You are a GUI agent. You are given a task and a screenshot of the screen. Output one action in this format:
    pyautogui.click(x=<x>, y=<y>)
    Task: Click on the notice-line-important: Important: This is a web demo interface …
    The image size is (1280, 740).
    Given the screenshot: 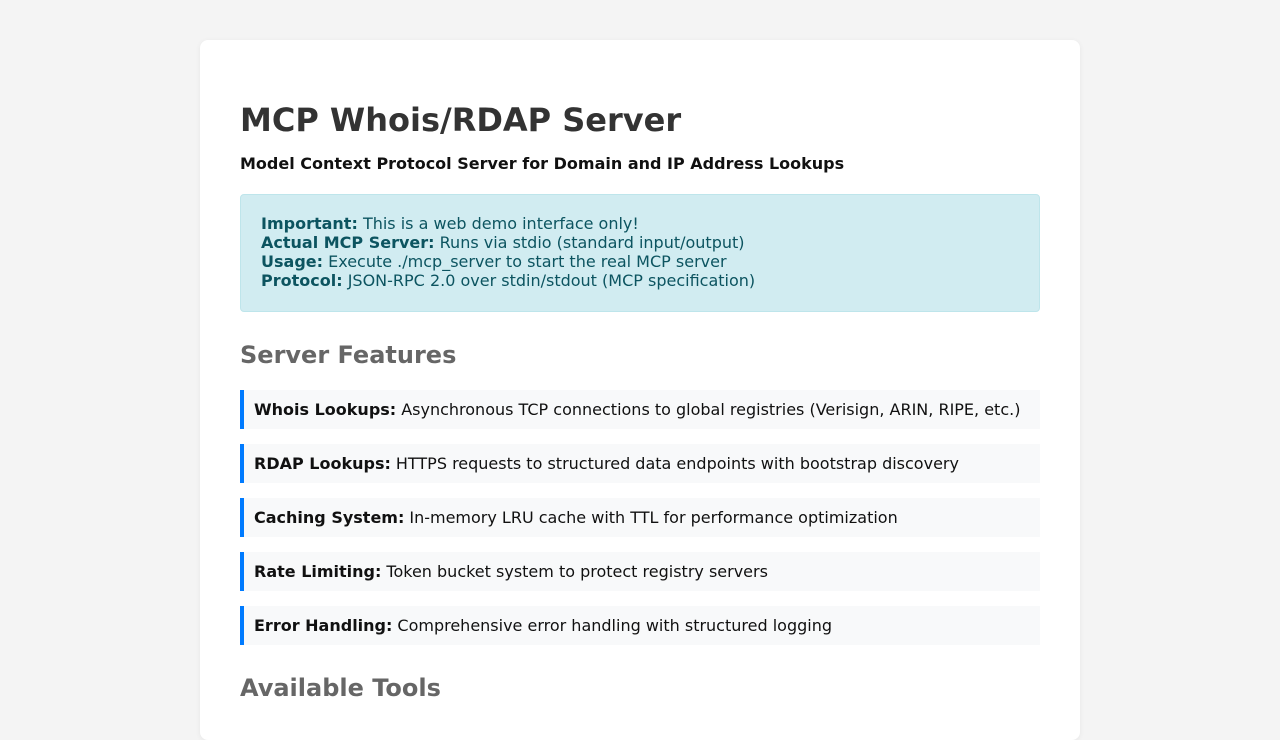 What is the action you would take?
    pyautogui.click(x=640, y=223)
    